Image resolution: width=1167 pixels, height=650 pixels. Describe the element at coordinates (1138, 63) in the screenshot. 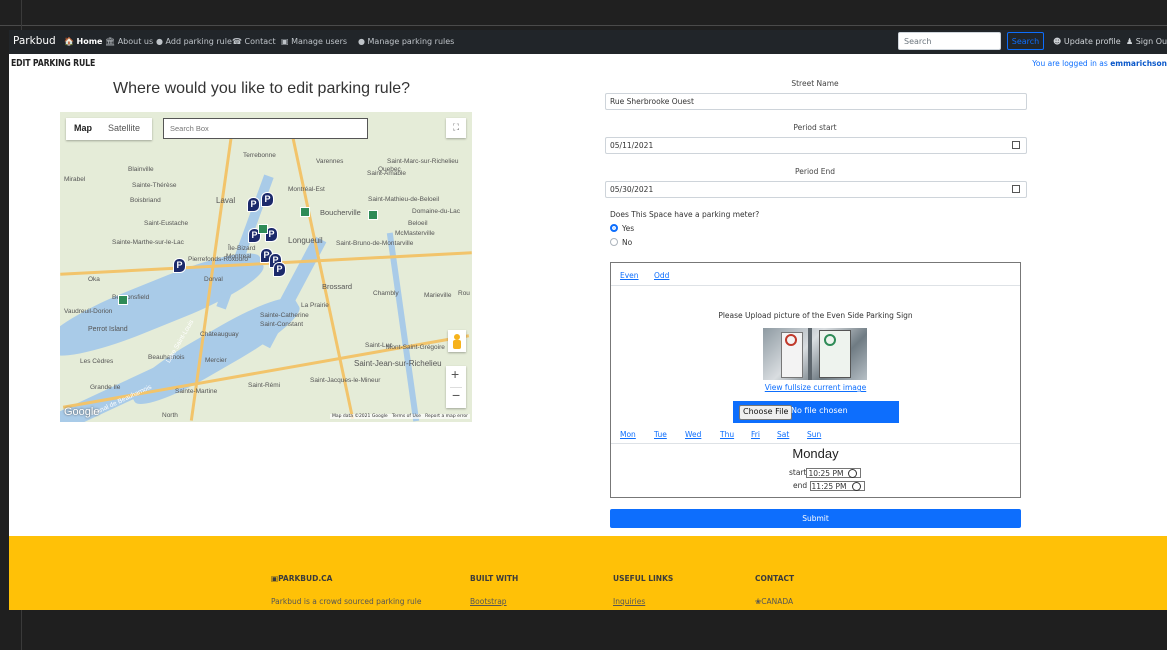

I see `username: emmarichson` at that location.